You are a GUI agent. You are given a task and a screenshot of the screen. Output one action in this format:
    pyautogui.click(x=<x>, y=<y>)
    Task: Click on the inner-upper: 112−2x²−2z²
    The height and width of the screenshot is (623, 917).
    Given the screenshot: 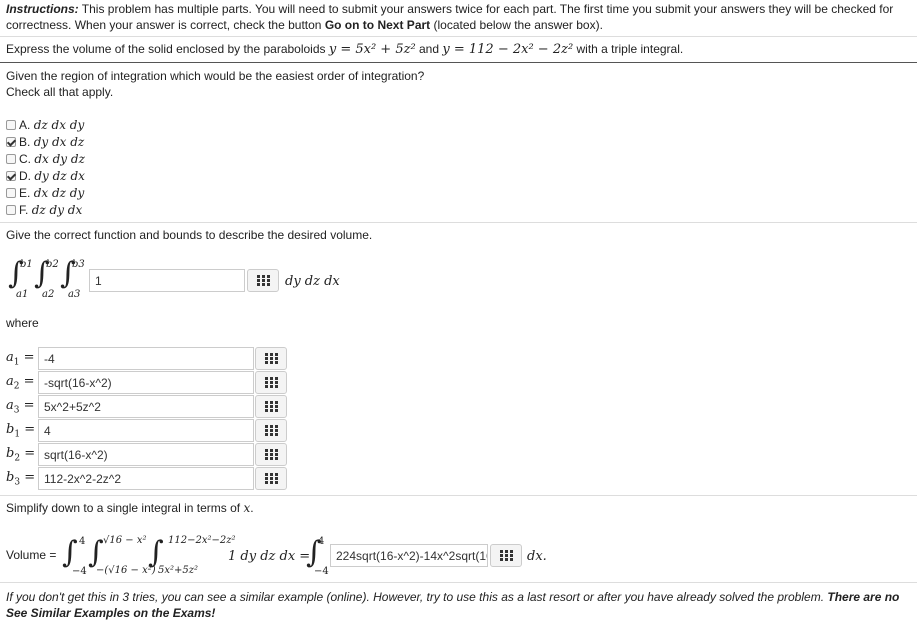 What is the action you would take?
    pyautogui.click(x=202, y=540)
    